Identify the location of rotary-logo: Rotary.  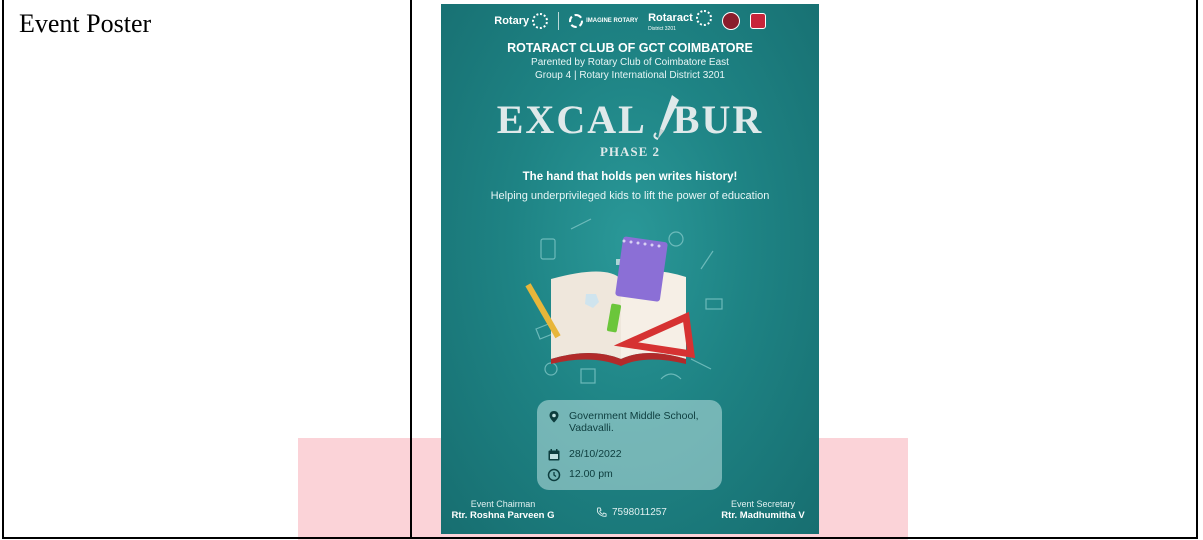
(521, 21).